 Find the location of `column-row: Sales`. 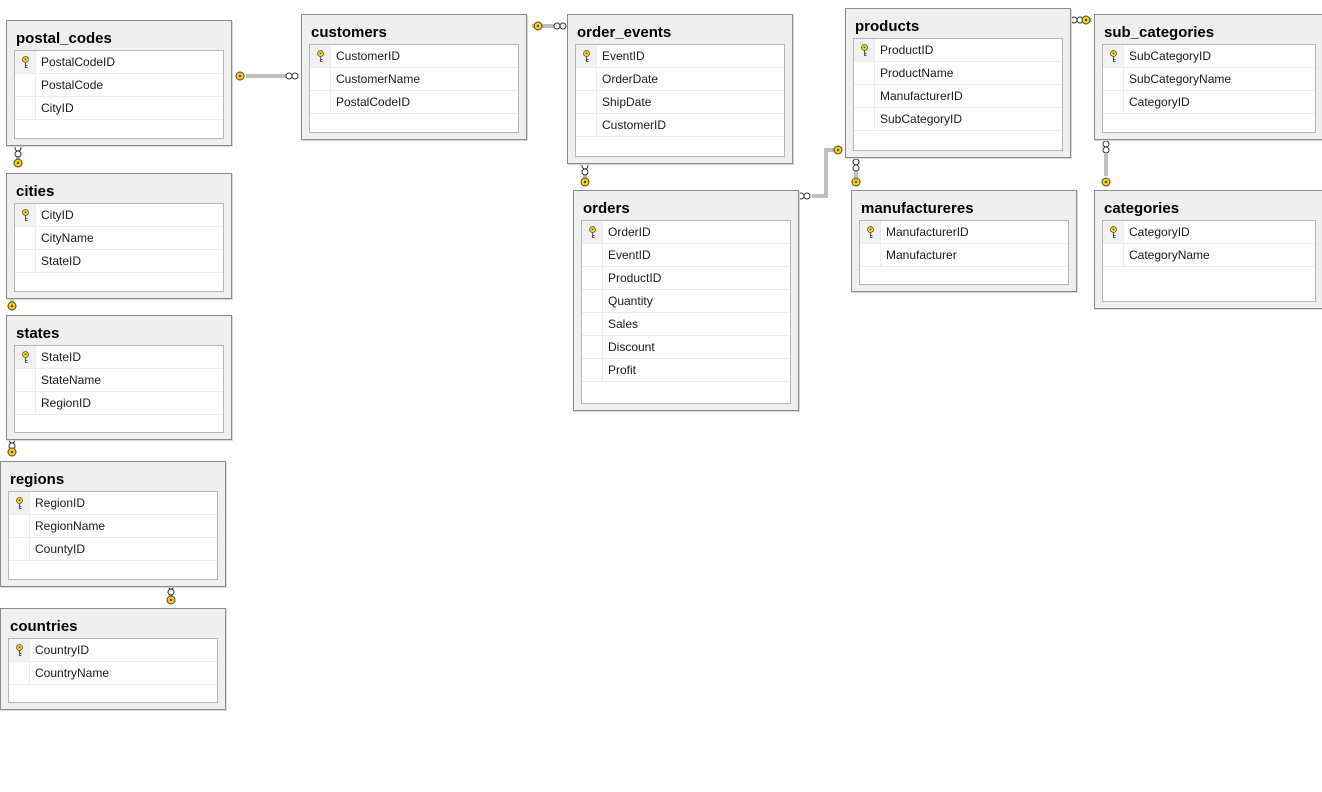

column-row: Sales is located at coordinates (686, 324).